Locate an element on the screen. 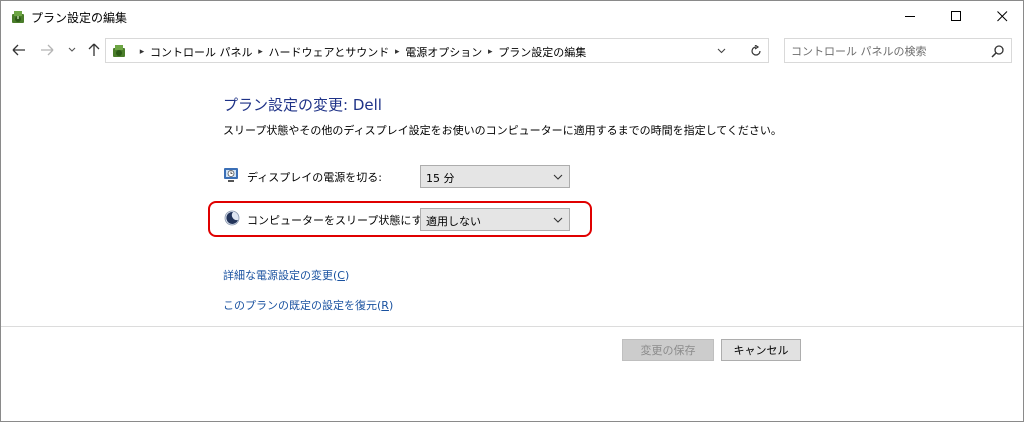 The image size is (1024, 422). minimize-icon is located at coordinates (909, 16).